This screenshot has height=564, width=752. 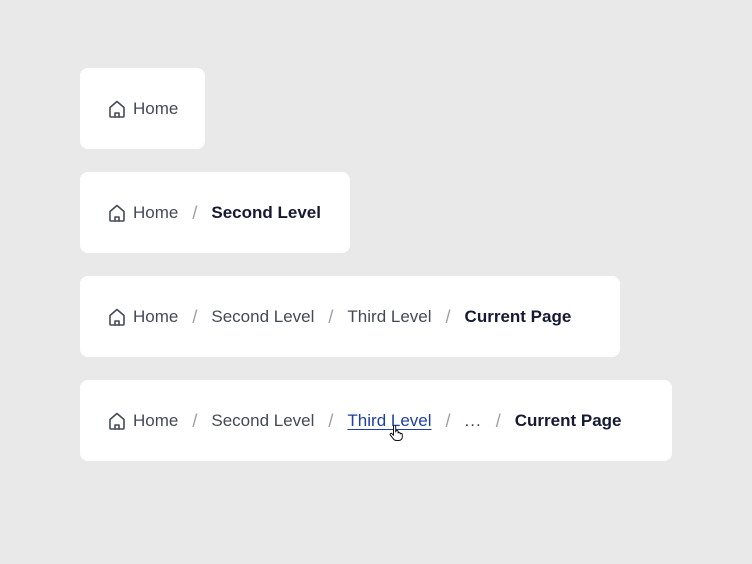 I want to click on breadcrumb-home-only: Home, so click(x=142, y=108).